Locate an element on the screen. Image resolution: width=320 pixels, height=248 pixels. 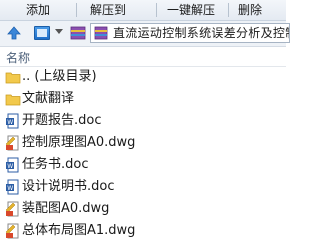
list-item: .. (上级目录) is located at coordinates (143, 77).